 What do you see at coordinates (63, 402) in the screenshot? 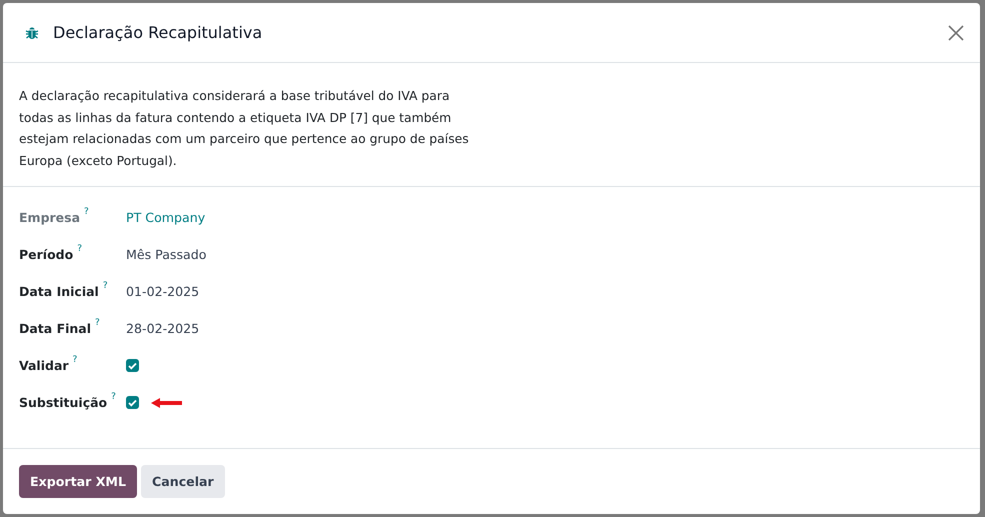
I see `field-label: Substituição` at bounding box center [63, 402].